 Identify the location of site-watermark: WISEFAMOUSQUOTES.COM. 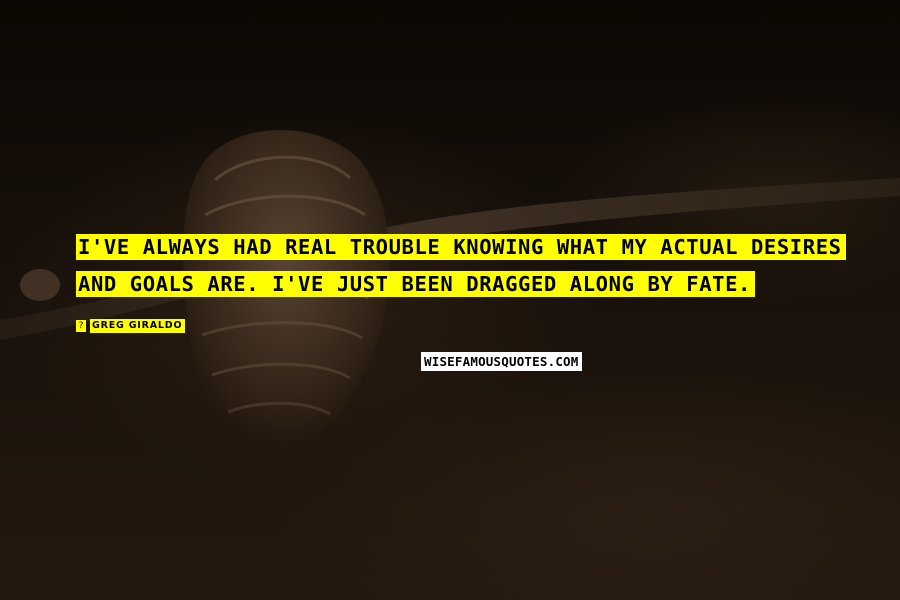
(501, 361).